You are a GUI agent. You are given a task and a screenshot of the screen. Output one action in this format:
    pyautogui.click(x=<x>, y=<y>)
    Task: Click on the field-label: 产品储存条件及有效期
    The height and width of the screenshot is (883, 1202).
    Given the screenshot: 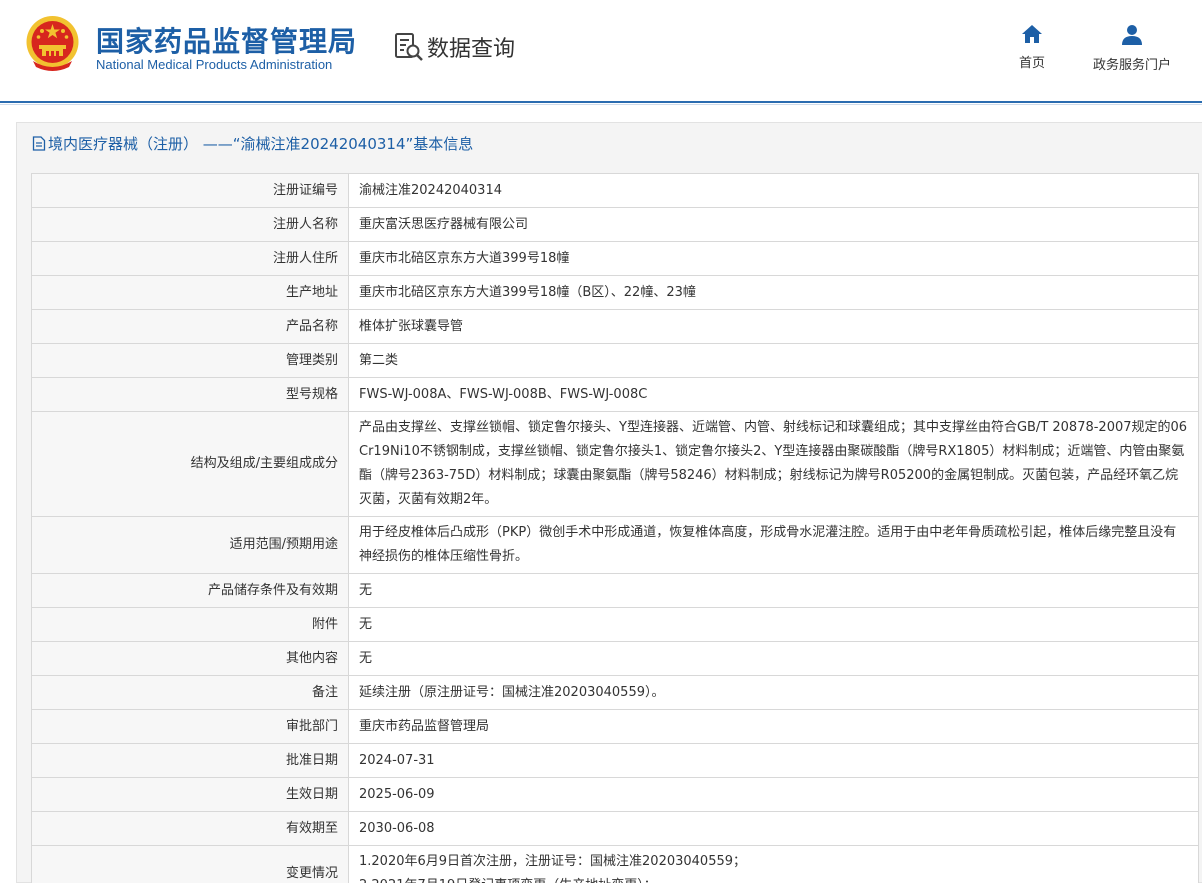 What is the action you would take?
    pyautogui.click(x=190, y=590)
    